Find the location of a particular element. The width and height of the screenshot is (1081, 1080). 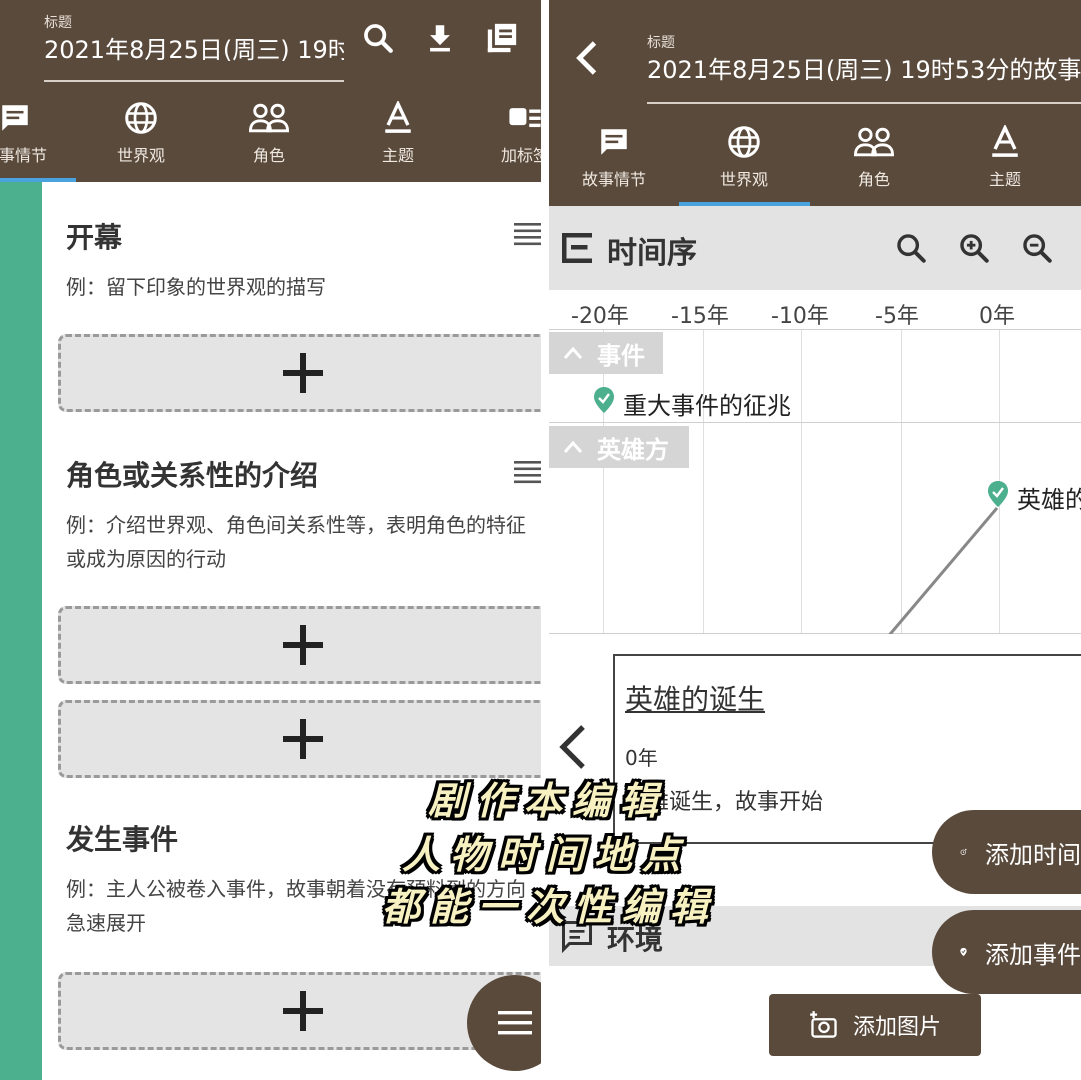

chevron-left-icon is located at coordinates (573, 747).